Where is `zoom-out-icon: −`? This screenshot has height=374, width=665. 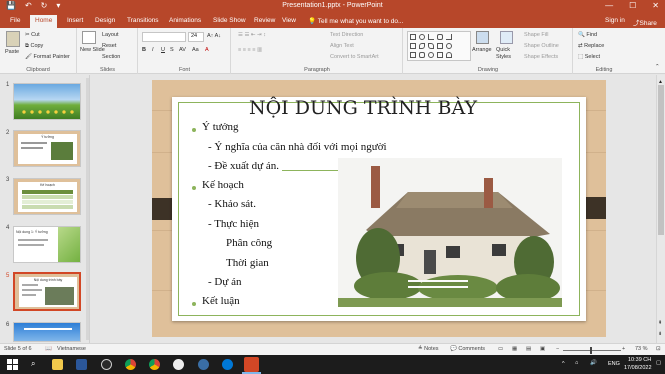 zoom-out-icon: − is located at coordinates (557, 349).